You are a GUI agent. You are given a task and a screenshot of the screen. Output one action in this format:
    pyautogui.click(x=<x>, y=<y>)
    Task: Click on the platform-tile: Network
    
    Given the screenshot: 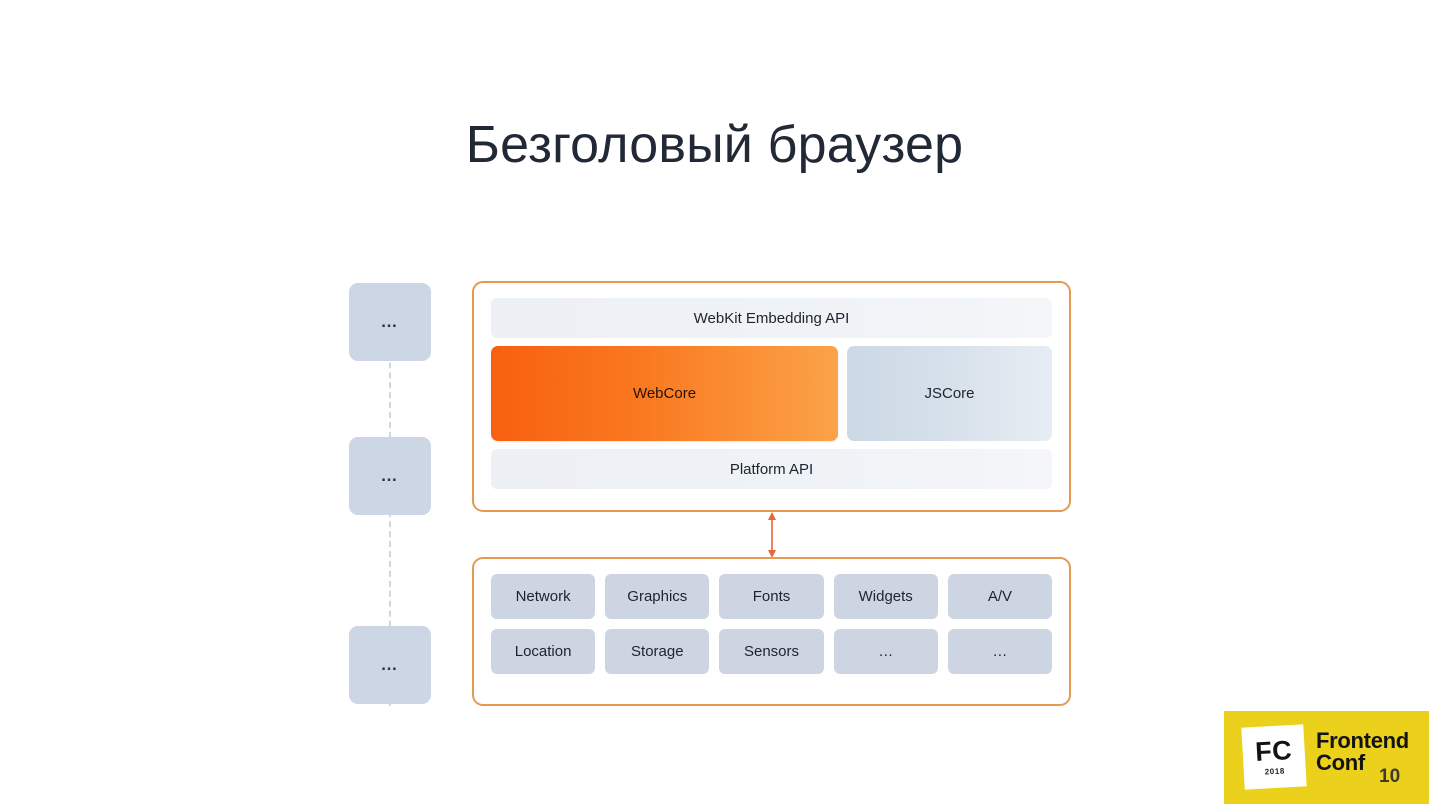 What is the action you would take?
    pyautogui.click(x=543, y=596)
    